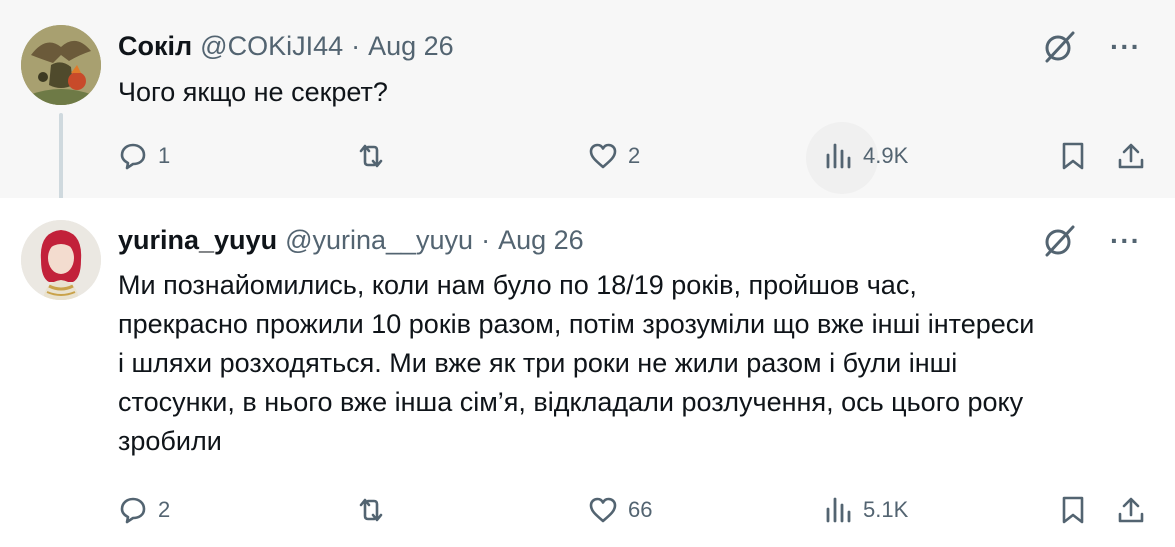  Describe the element at coordinates (164, 155) in the screenshot. I see `reply-count: 1` at that location.